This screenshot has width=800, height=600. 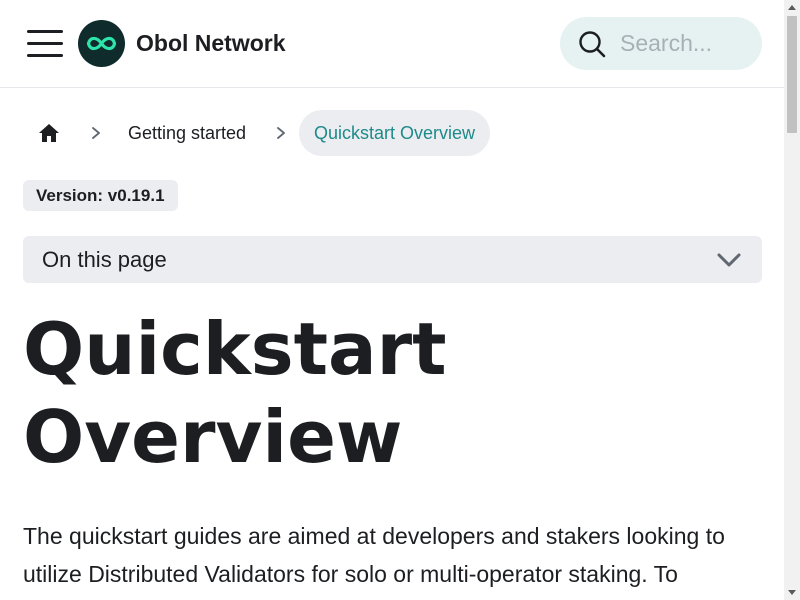 I want to click on search-box, so click(x=661, y=43).